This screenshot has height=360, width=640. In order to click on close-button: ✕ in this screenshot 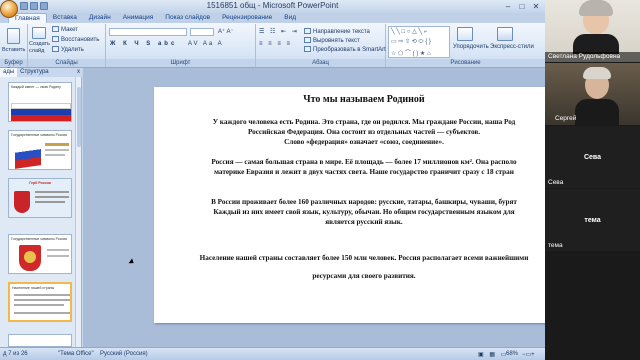, I will do `click(536, 6)`.